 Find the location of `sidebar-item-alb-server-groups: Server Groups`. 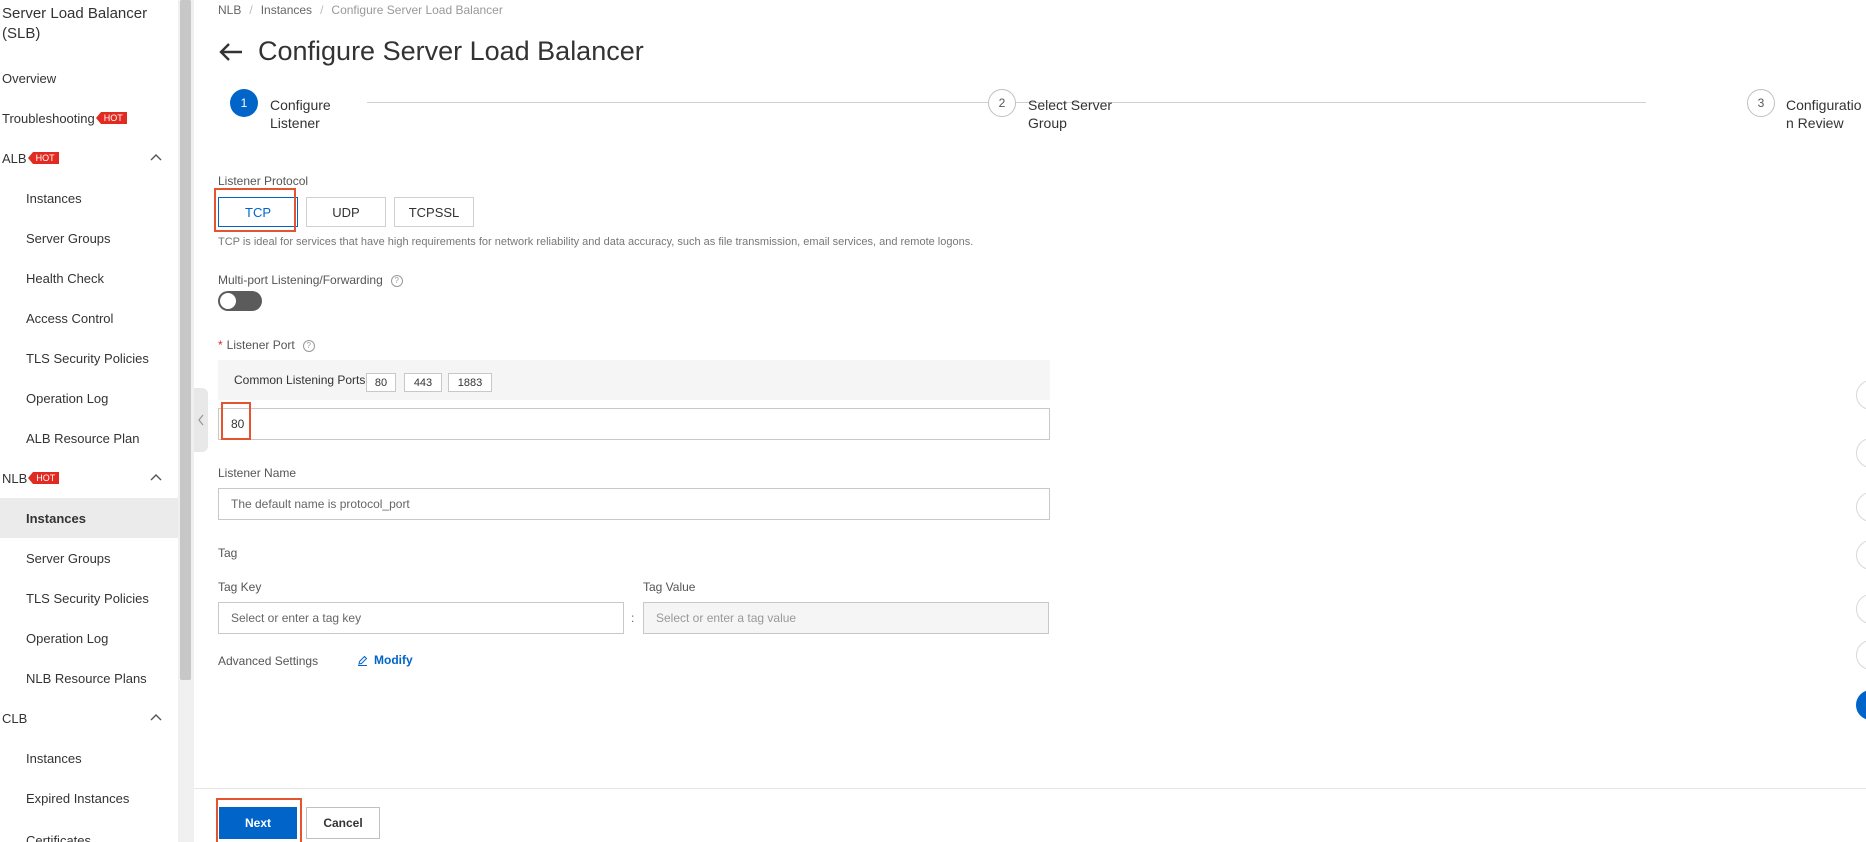

sidebar-item-alb-server-groups: Server Groups is located at coordinates (89, 238).